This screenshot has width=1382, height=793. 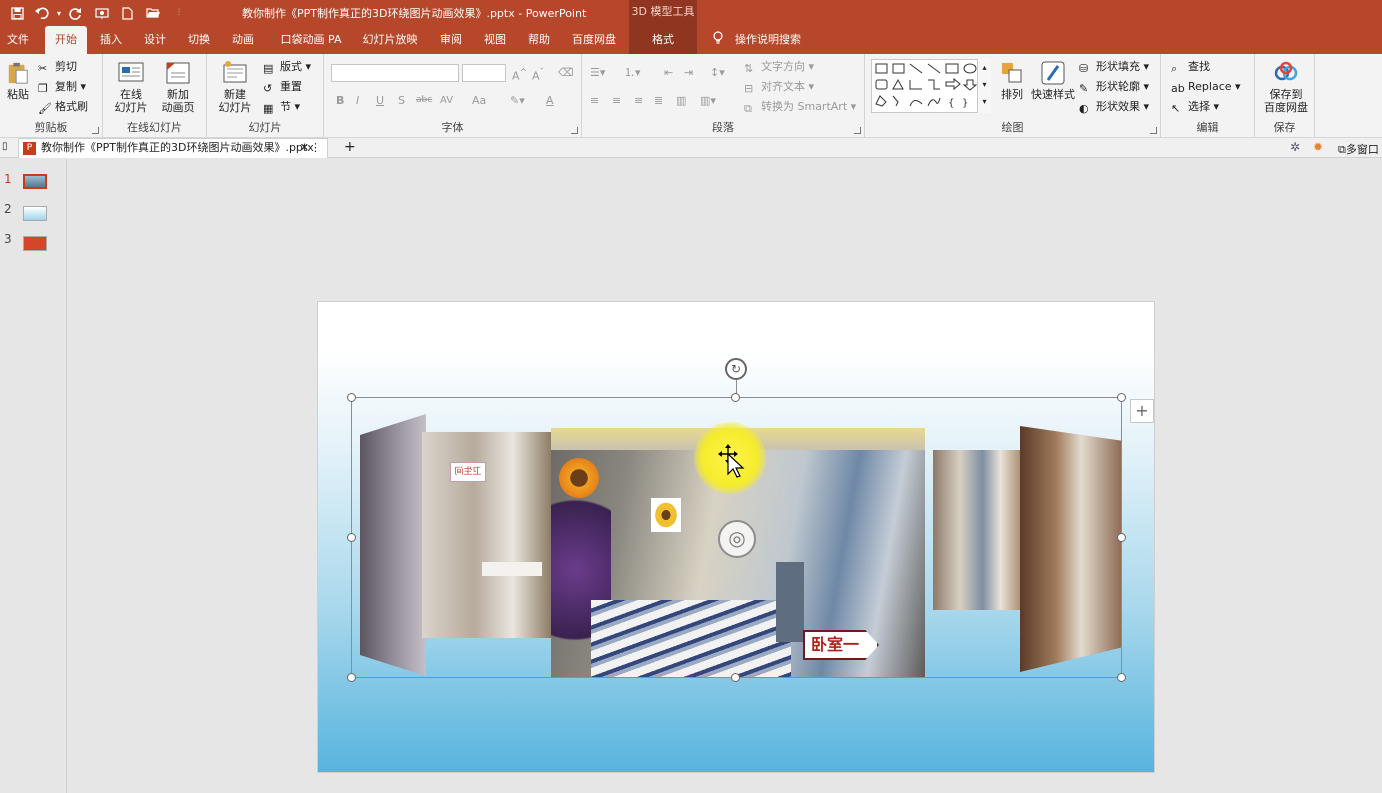 I want to click on rotate-handle-icon: ↻, so click(x=736, y=369).